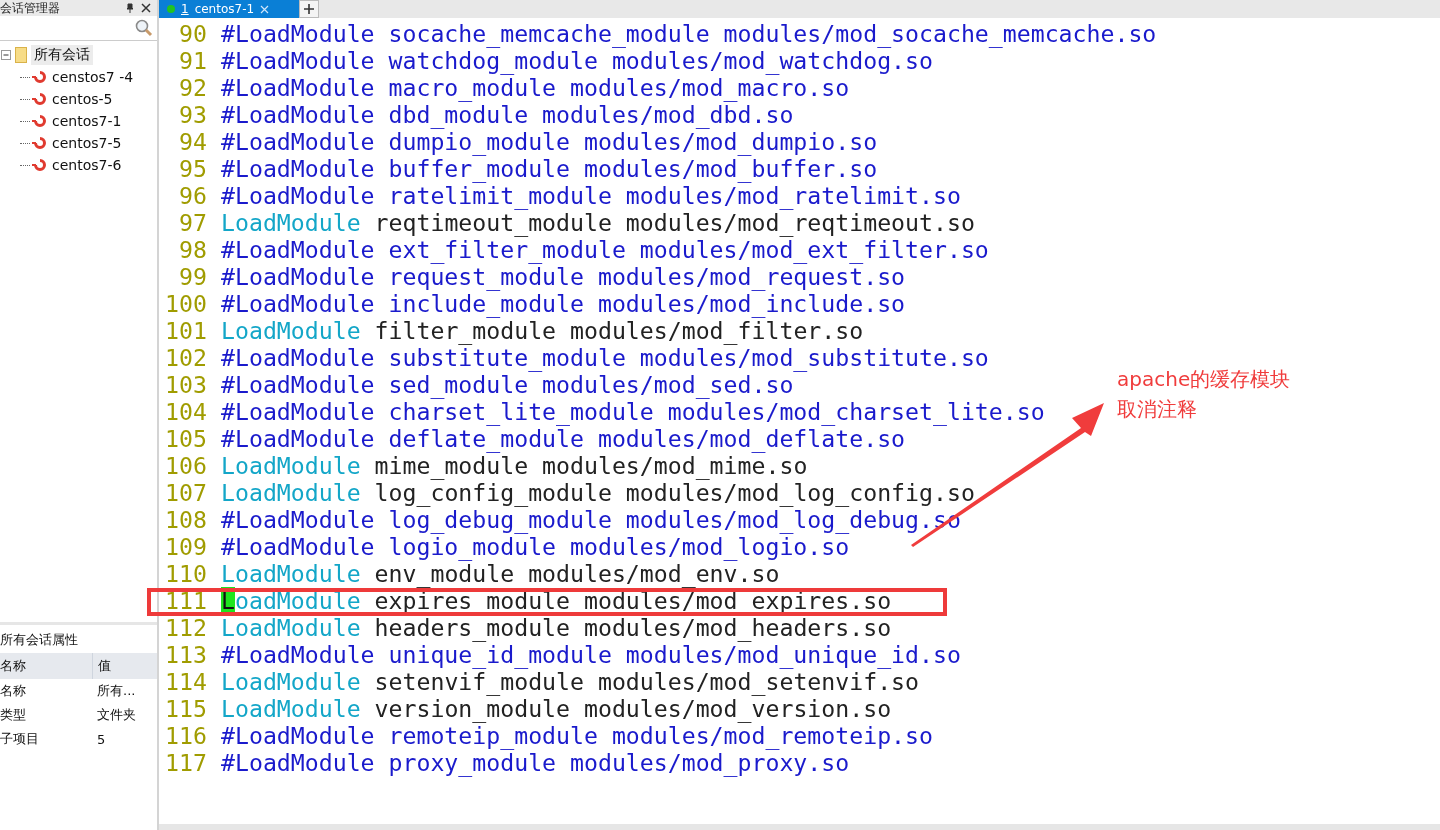 The width and height of the screenshot is (1440, 830). What do you see at coordinates (633, 411) in the screenshot?
I see `code-line: #LoadModule charset_lite_module modules/mod_charset_lite.so` at bounding box center [633, 411].